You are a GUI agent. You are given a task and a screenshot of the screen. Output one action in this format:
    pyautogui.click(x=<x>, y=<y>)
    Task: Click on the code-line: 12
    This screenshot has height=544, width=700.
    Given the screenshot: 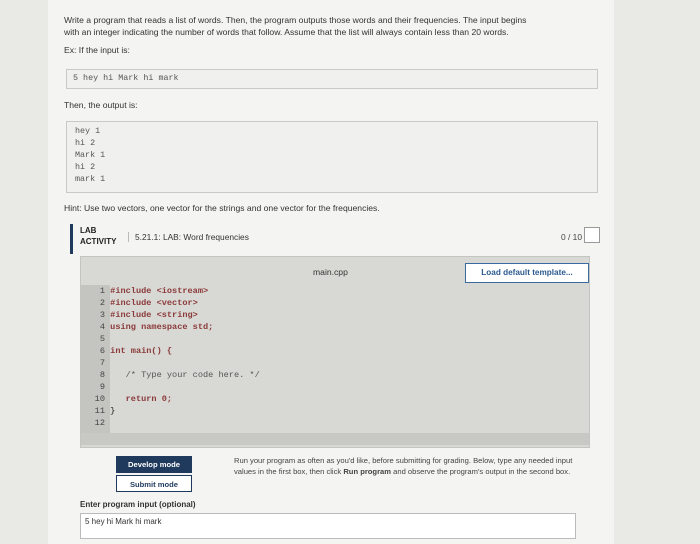 What is the action you would take?
    pyautogui.click(x=95, y=423)
    